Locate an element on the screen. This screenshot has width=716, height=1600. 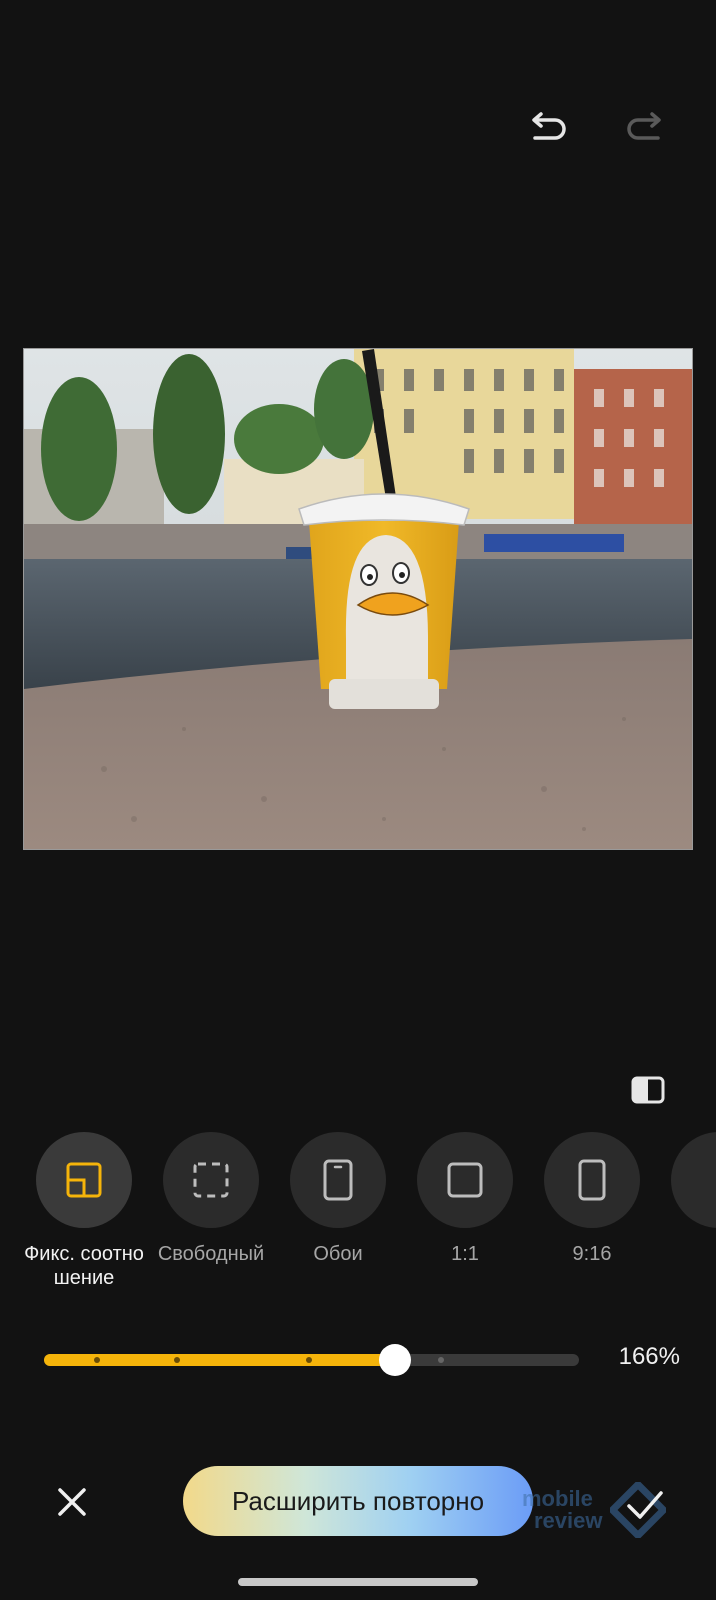
ratio-option-9-16: 9:16 is located at coordinates (592, 1199).